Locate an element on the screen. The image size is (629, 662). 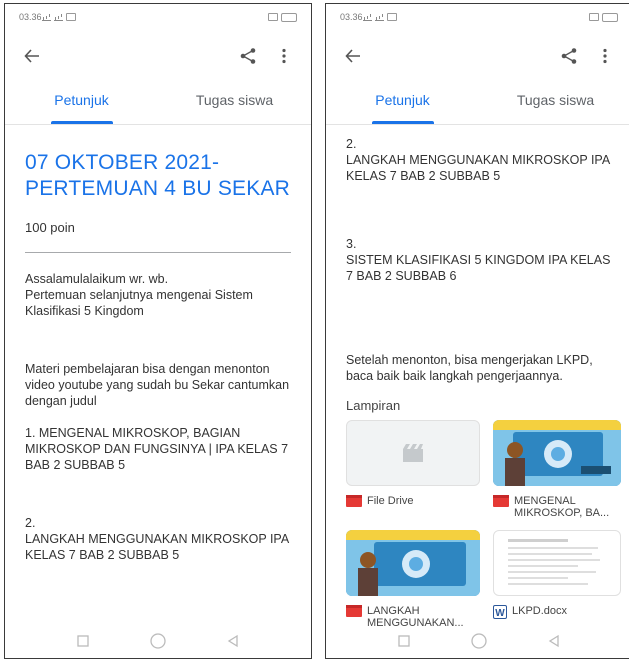
svg-text: W is located at coordinates (500, 613).